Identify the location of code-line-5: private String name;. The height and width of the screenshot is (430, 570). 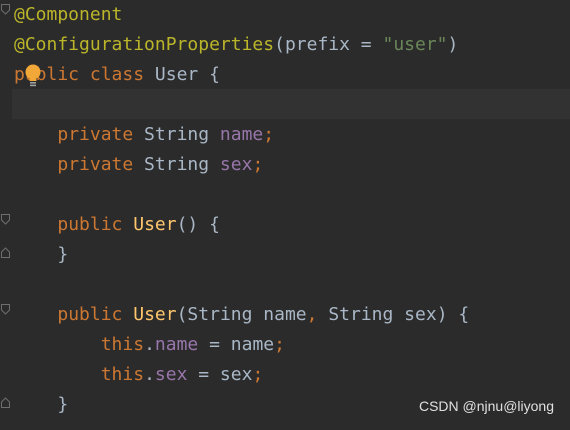
(292, 135).